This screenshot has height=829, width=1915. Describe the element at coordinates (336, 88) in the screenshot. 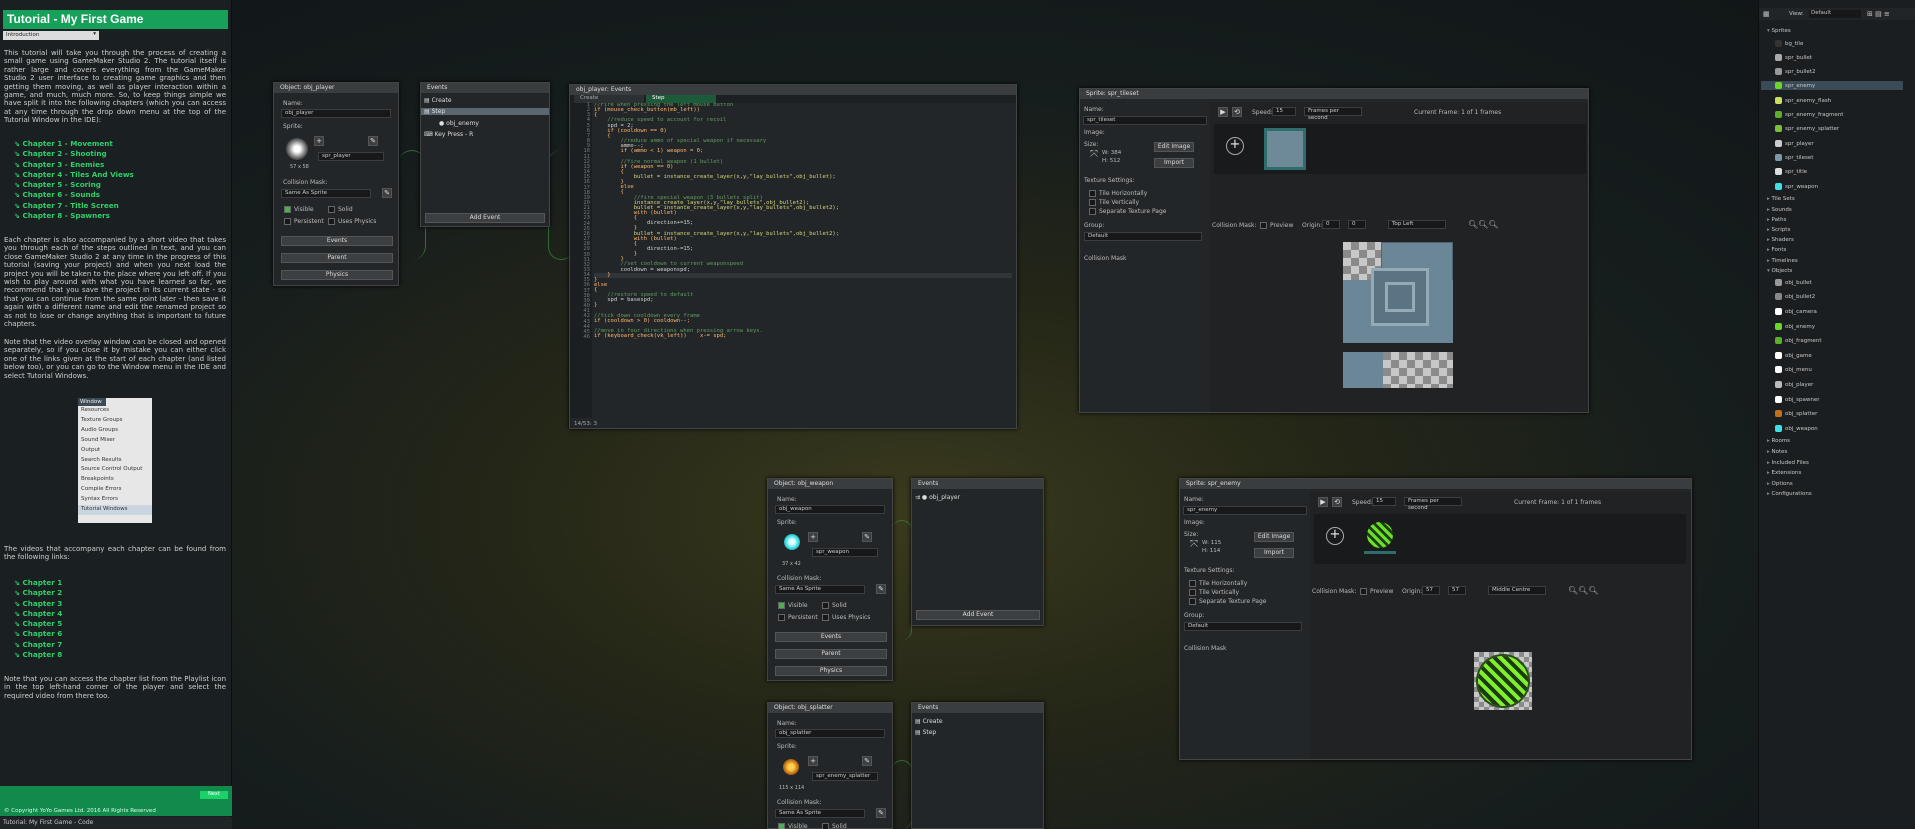

I see `panel-title: Object: obj_player` at that location.